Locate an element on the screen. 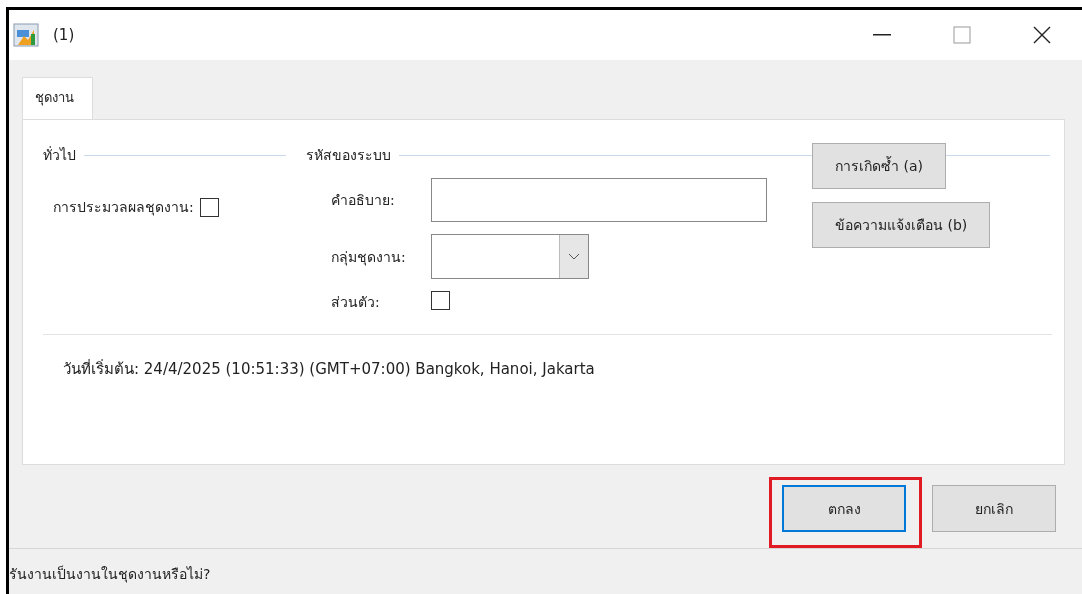  minimize-icon is located at coordinates (882, 35).